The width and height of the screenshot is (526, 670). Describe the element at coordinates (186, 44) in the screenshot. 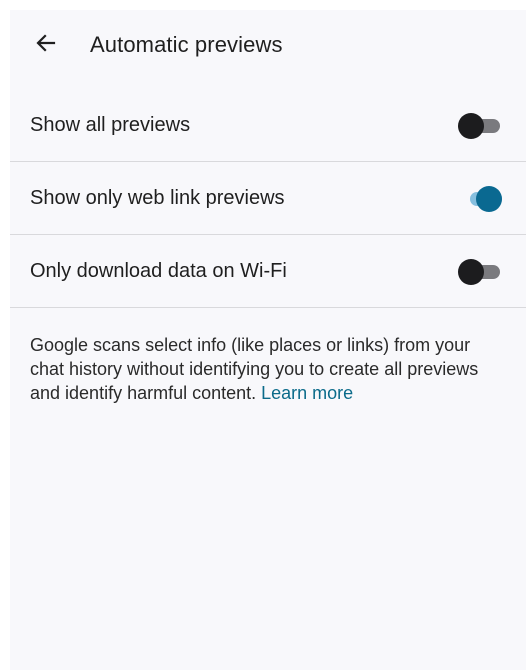

I see `page-title: Automatic previews` at that location.